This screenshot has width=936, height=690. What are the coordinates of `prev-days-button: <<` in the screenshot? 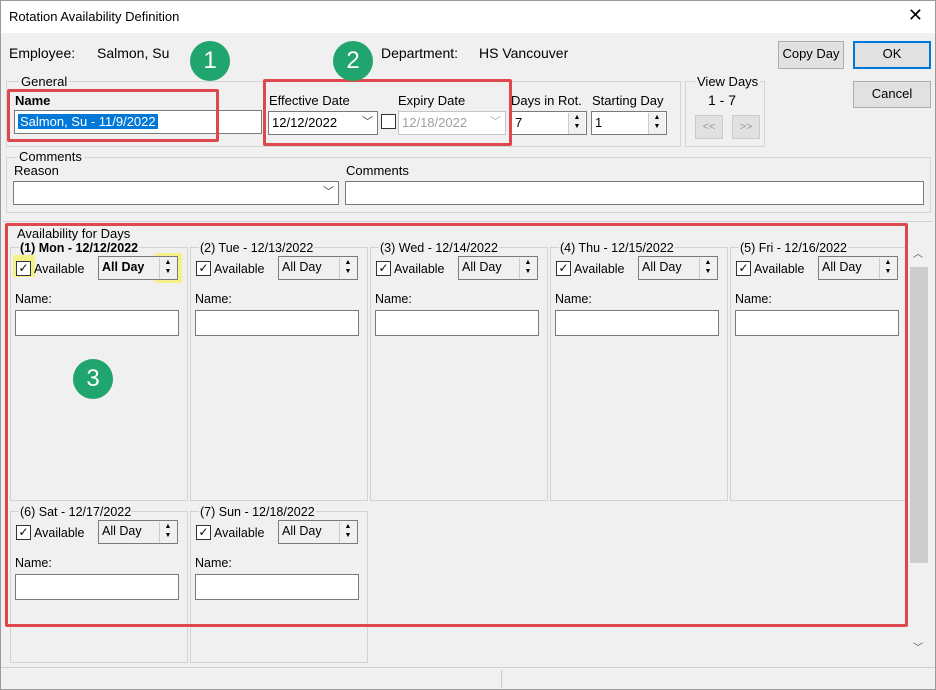 It's located at (709, 127).